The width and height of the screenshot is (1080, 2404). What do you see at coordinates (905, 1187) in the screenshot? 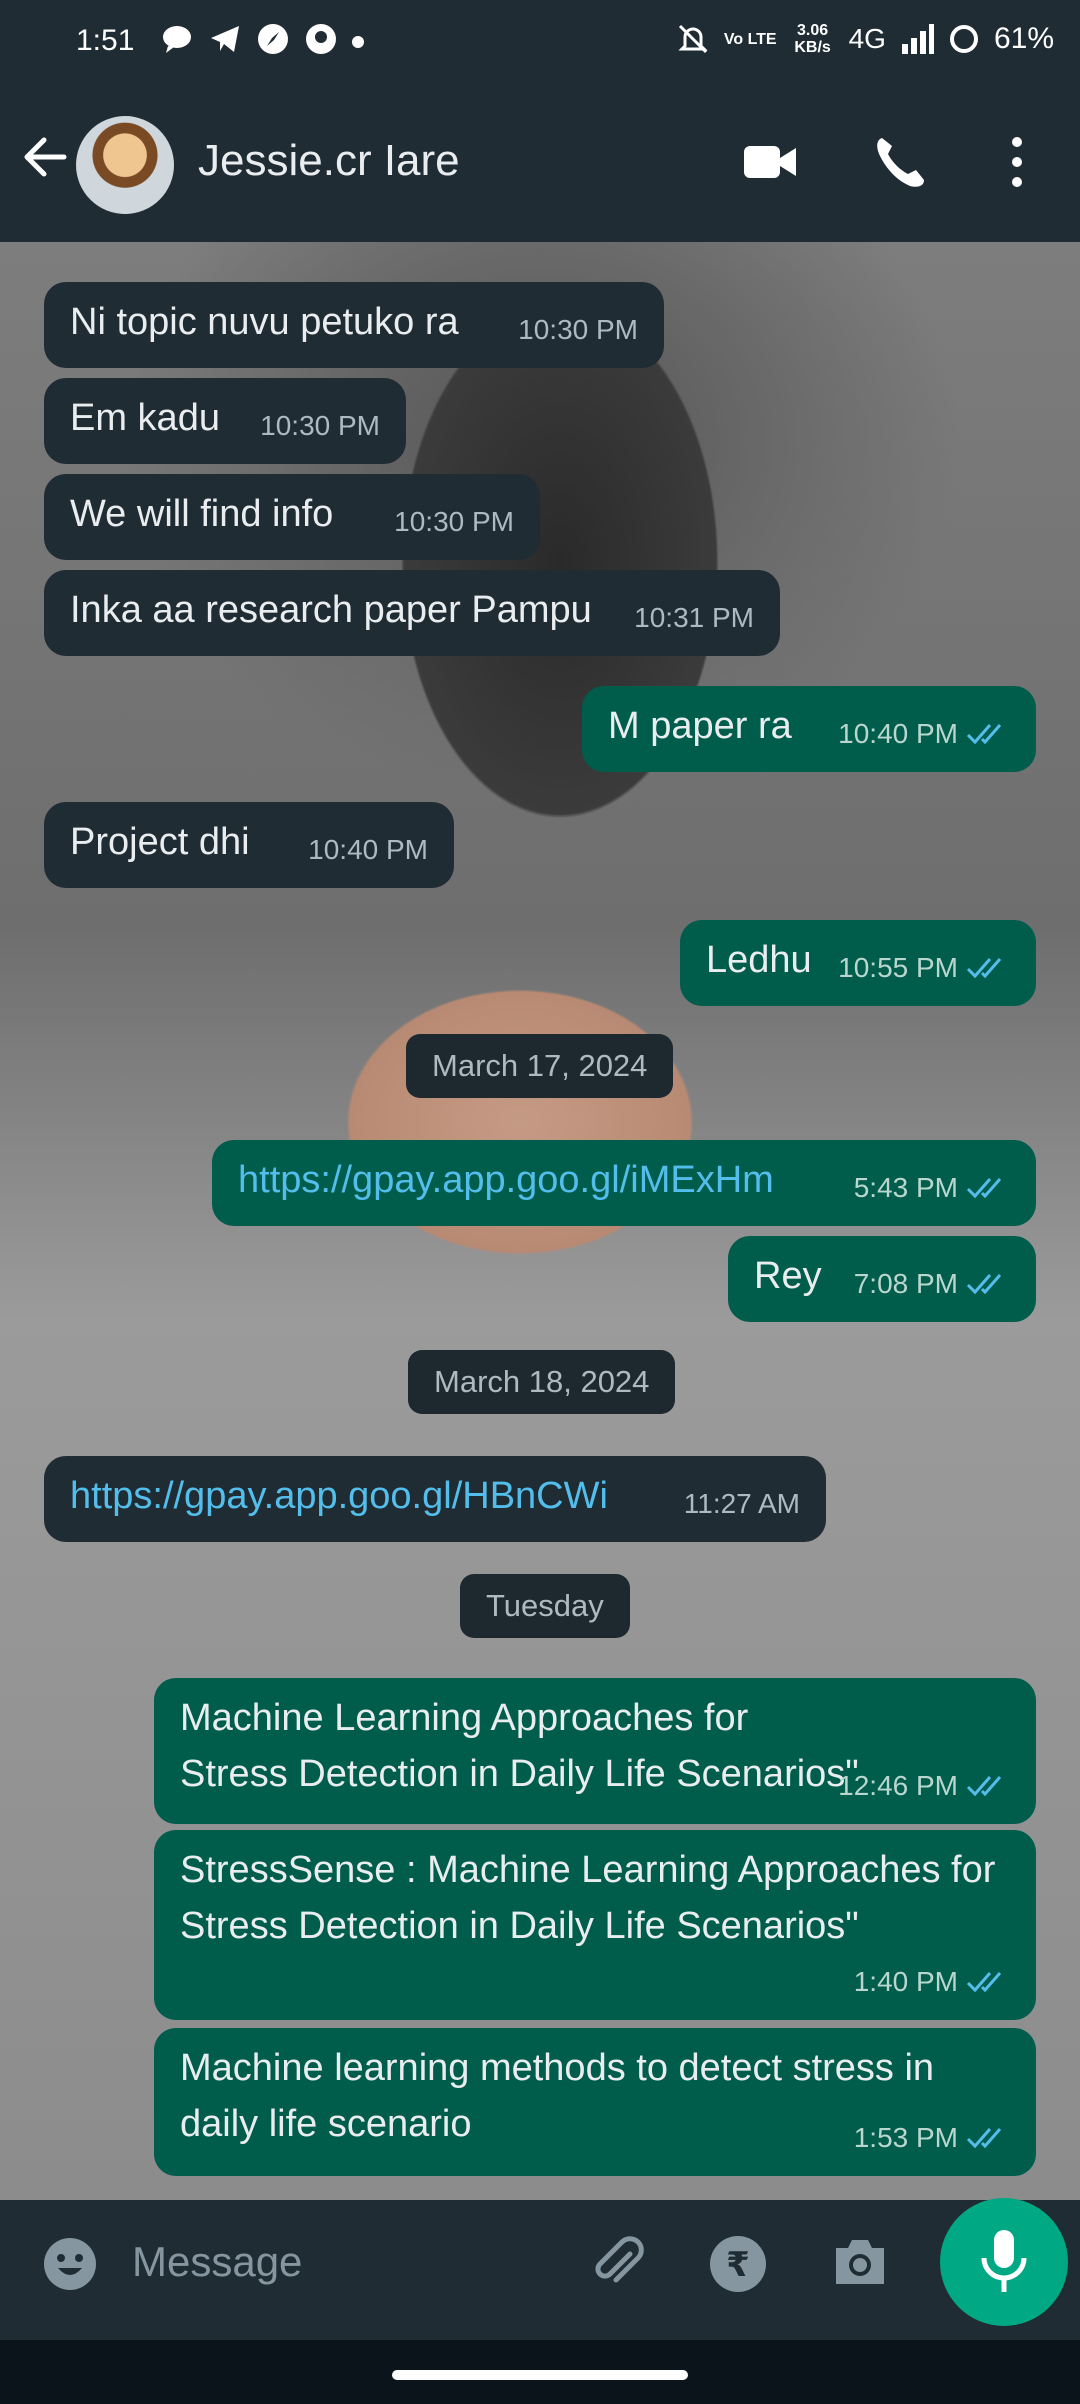
I see `message-time: 5:43 PM` at bounding box center [905, 1187].